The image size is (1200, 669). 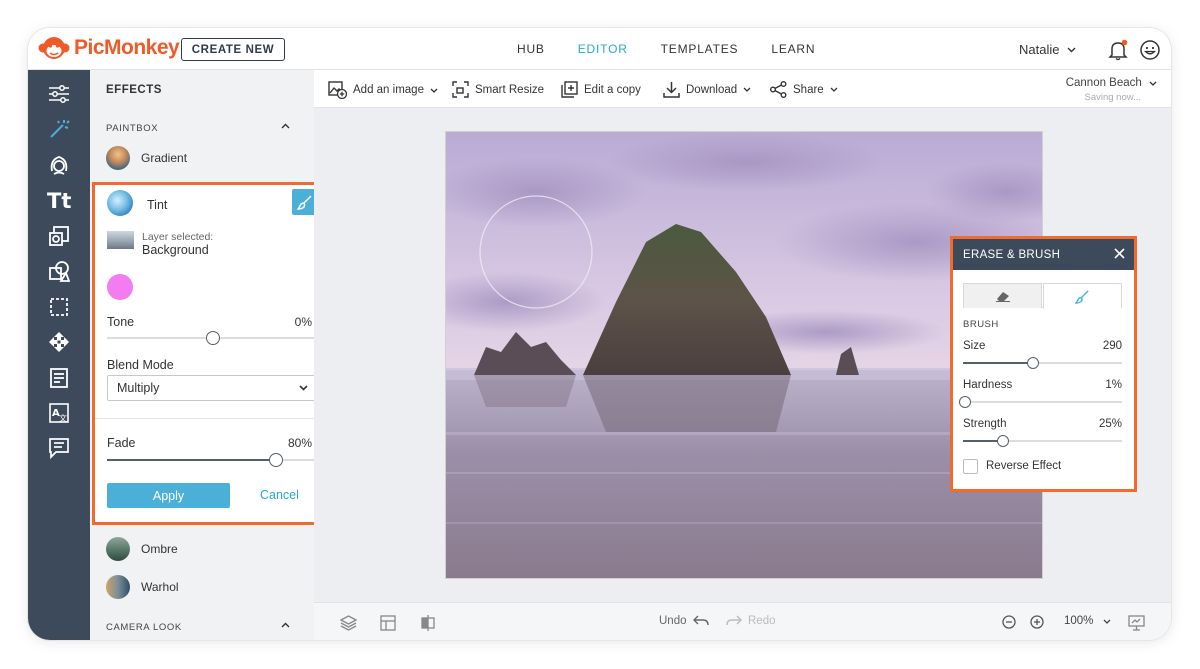 What do you see at coordinates (1009, 622) in the screenshot?
I see `zoom-out-icon` at bounding box center [1009, 622].